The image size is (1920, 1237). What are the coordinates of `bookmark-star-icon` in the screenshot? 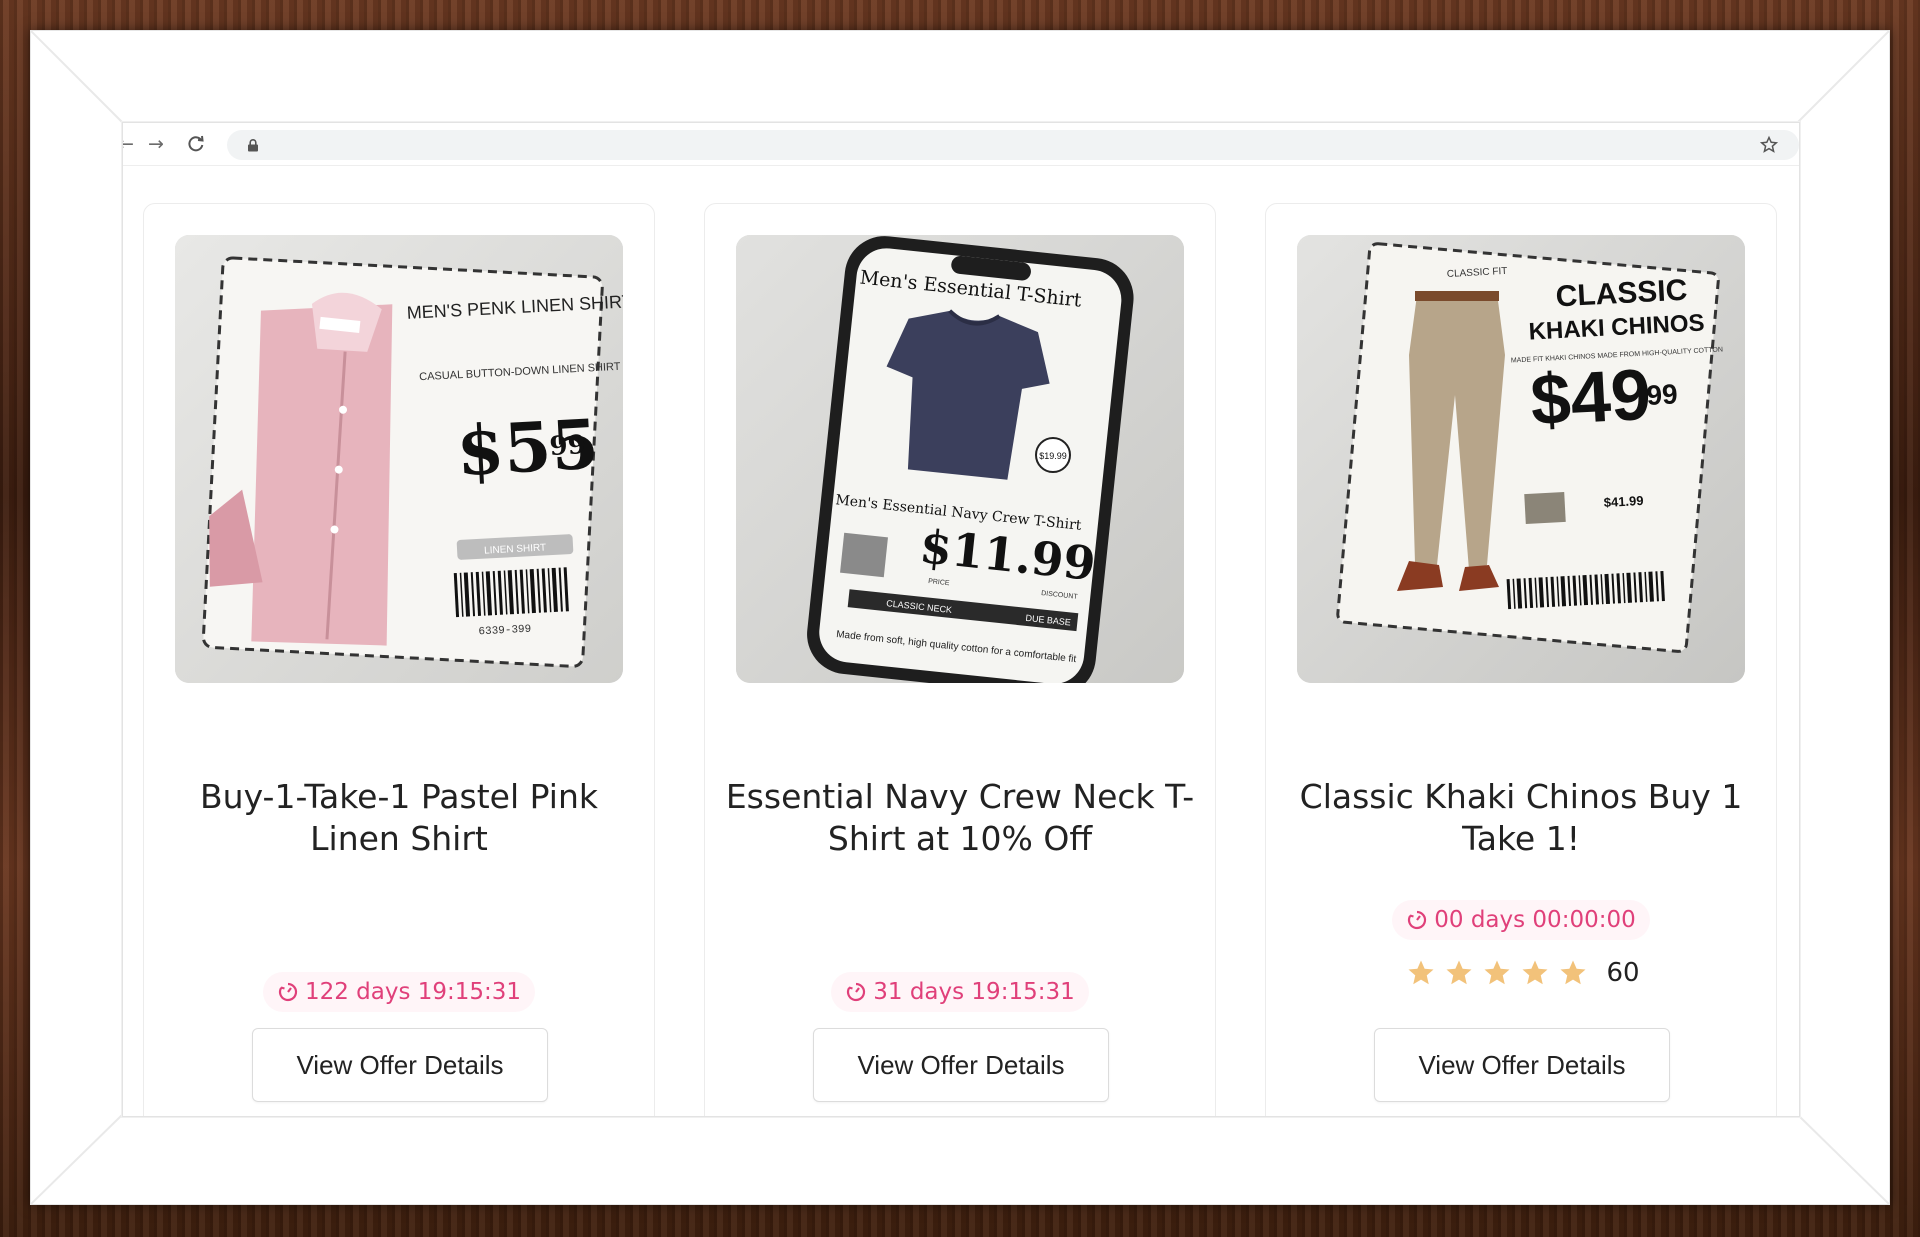 It's located at (1769, 145).